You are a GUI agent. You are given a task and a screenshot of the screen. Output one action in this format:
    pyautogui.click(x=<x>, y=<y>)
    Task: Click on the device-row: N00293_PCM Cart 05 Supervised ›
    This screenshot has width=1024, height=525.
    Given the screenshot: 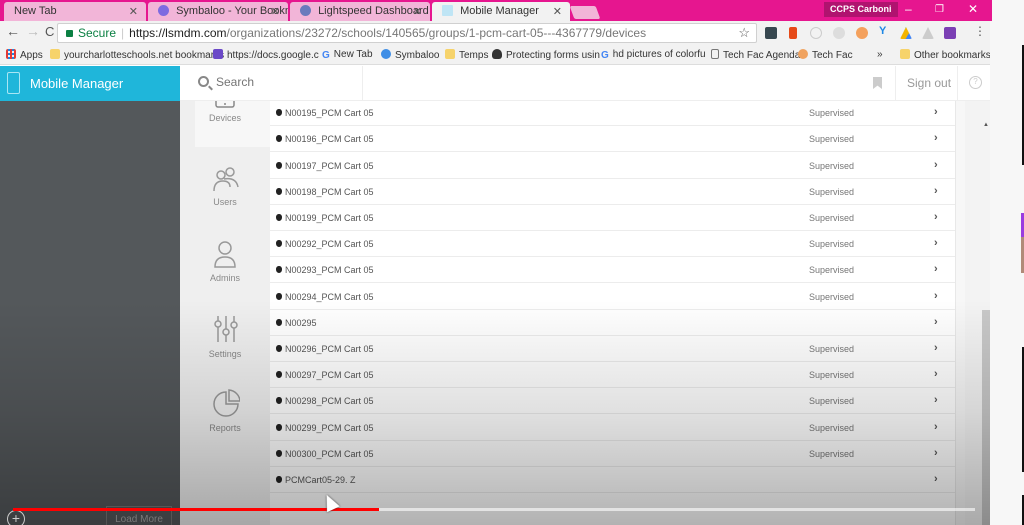 What is the action you would take?
    pyautogui.click(x=612, y=270)
    